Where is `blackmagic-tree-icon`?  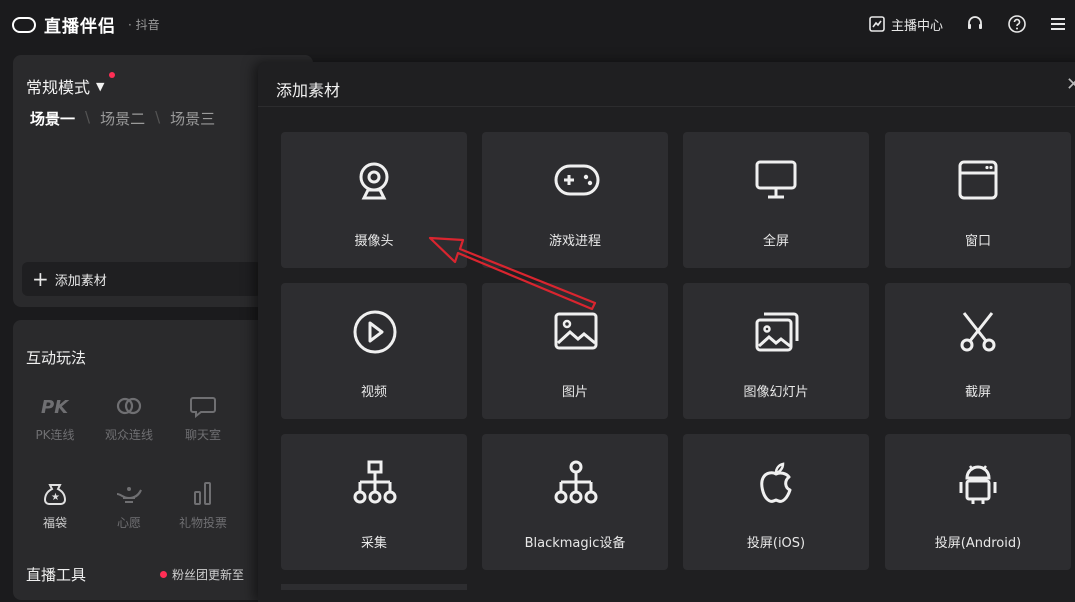 blackmagic-tree-icon is located at coordinates (576, 482).